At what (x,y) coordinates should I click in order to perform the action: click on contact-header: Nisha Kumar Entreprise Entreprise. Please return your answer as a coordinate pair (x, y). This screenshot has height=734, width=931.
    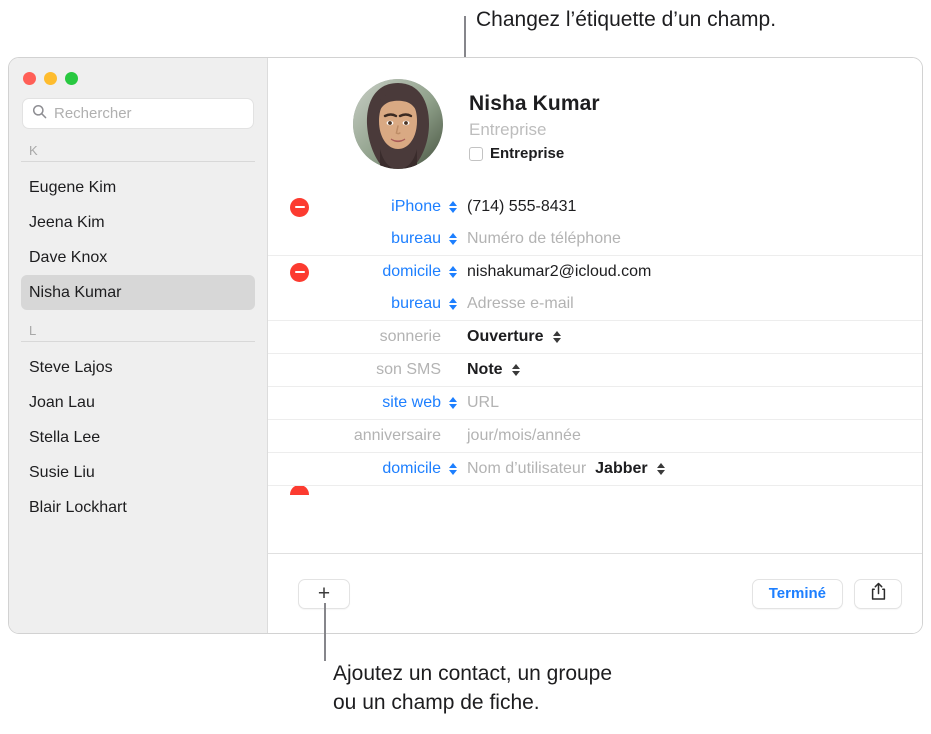
    Looking at the image, I should click on (595, 113).